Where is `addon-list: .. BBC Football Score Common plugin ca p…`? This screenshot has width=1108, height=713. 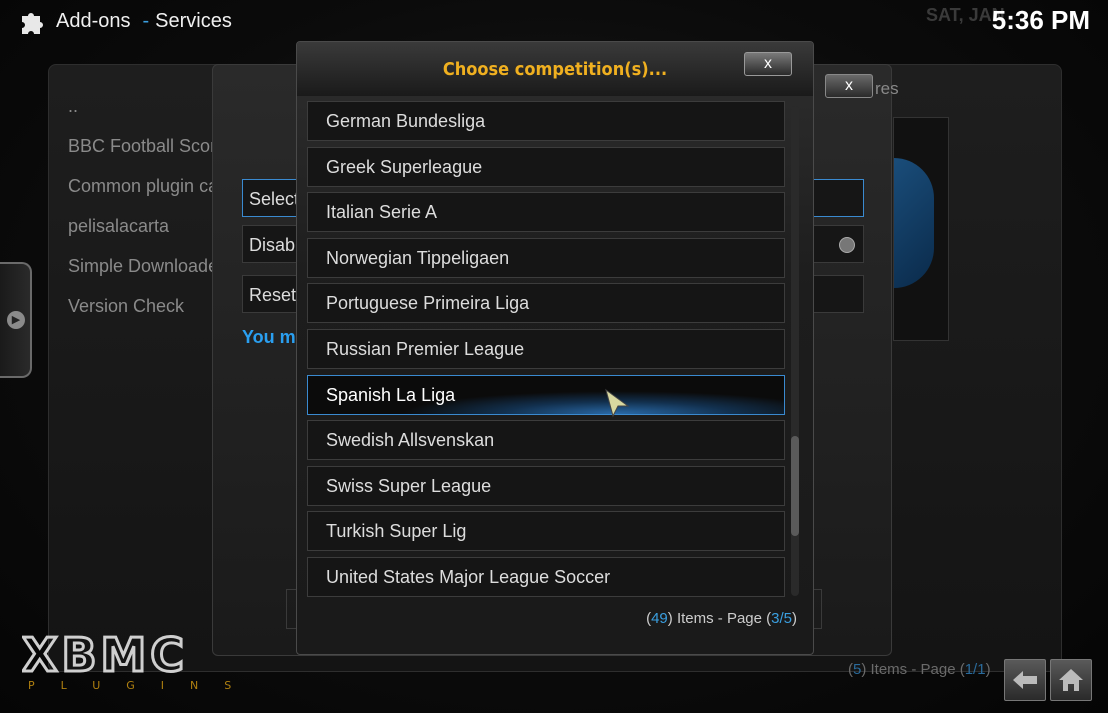 addon-list: .. BBC Football Score Common plugin ca p… is located at coordinates (148, 206).